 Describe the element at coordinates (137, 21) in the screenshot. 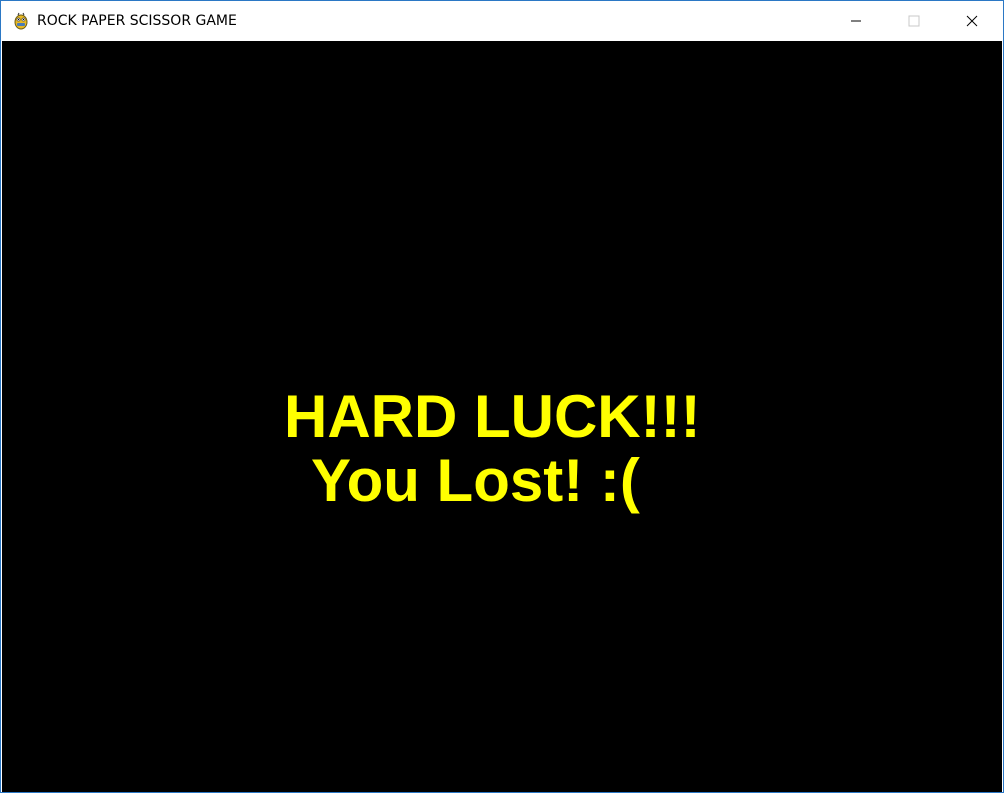

I see `window-title: ROCK PAPER SCISSOR GAME` at that location.